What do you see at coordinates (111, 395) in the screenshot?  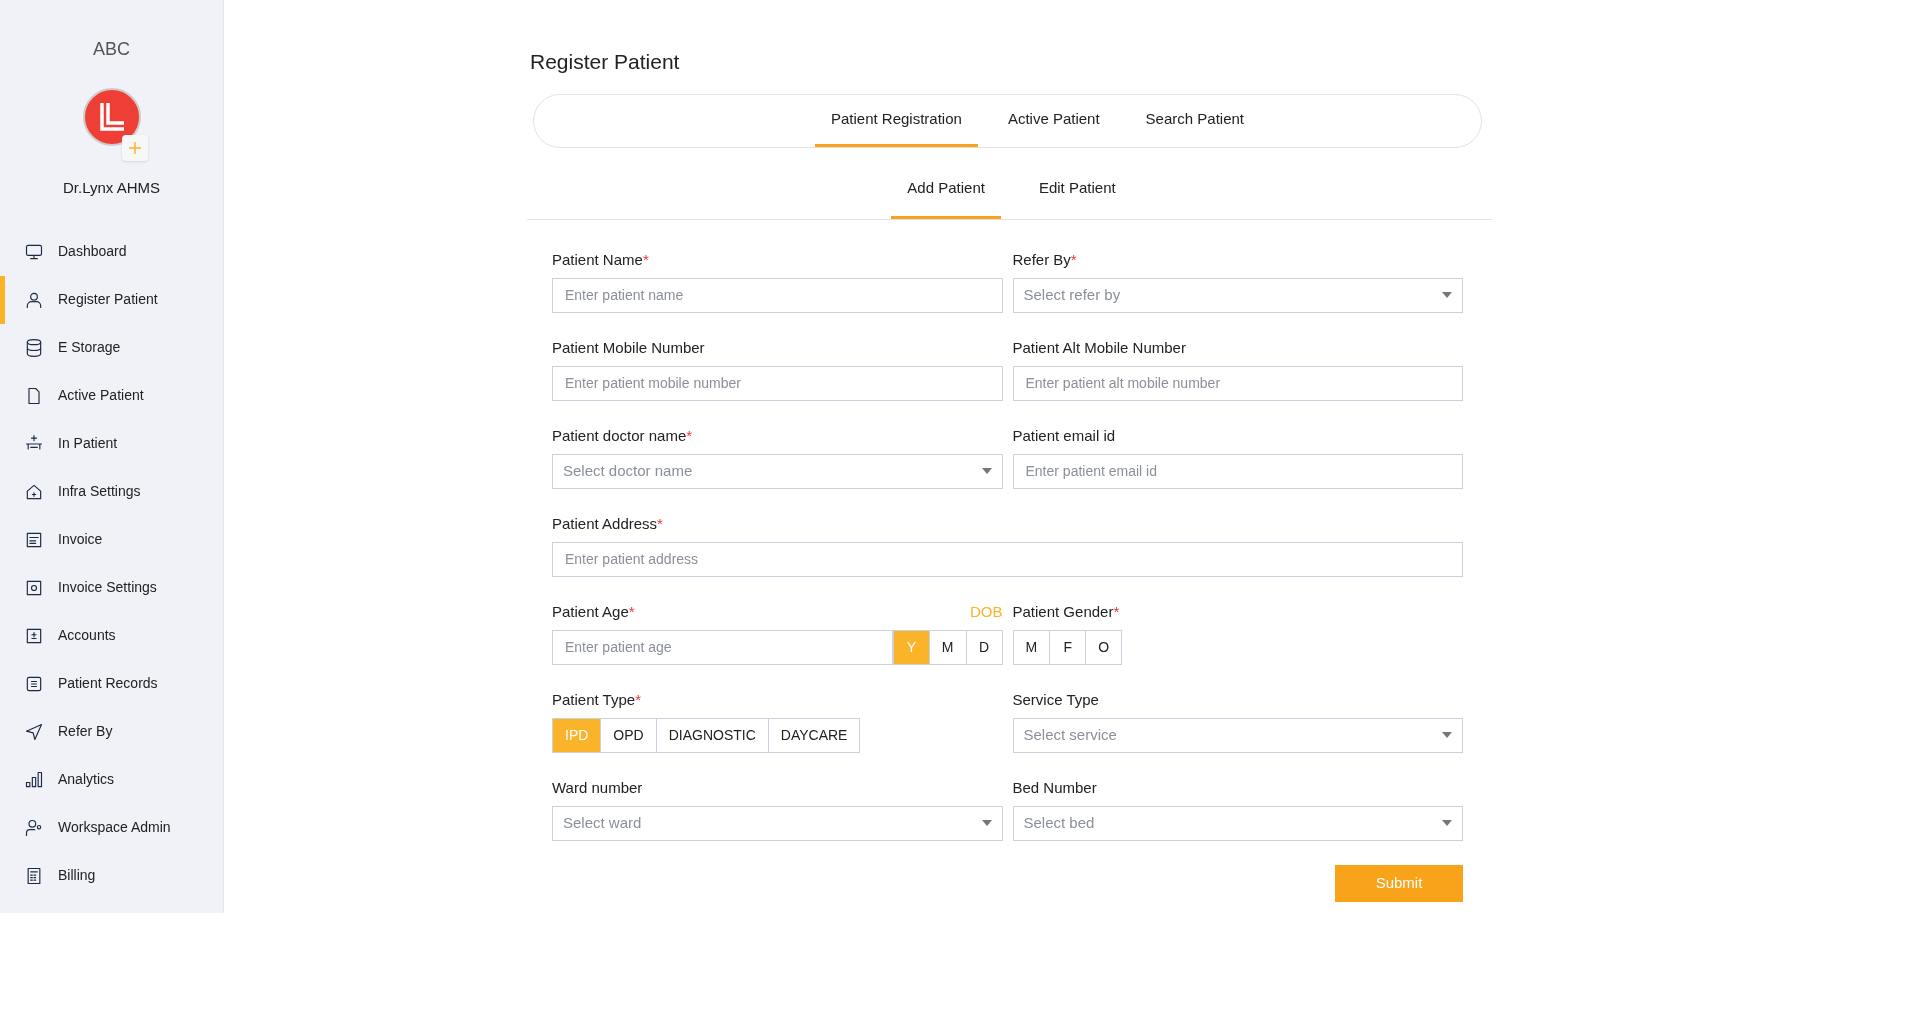 I see `sidebar-item: Active Patient` at bounding box center [111, 395].